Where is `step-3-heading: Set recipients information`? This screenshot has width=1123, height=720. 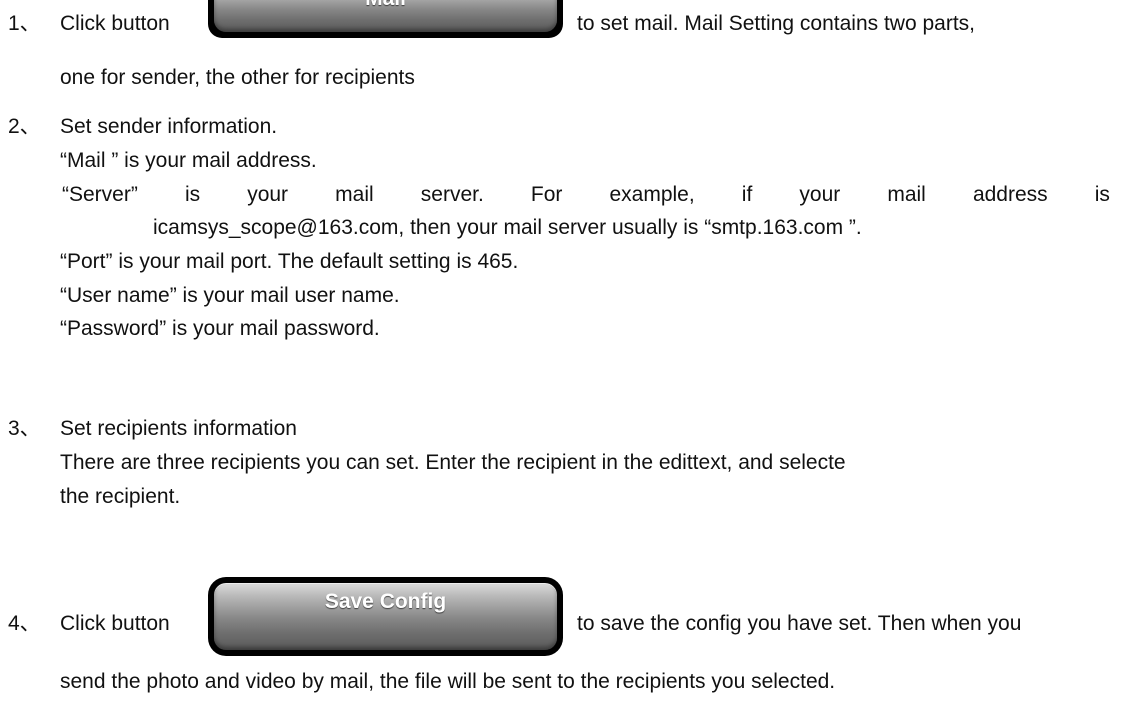
step-3-heading: Set recipients information is located at coordinates (178, 428).